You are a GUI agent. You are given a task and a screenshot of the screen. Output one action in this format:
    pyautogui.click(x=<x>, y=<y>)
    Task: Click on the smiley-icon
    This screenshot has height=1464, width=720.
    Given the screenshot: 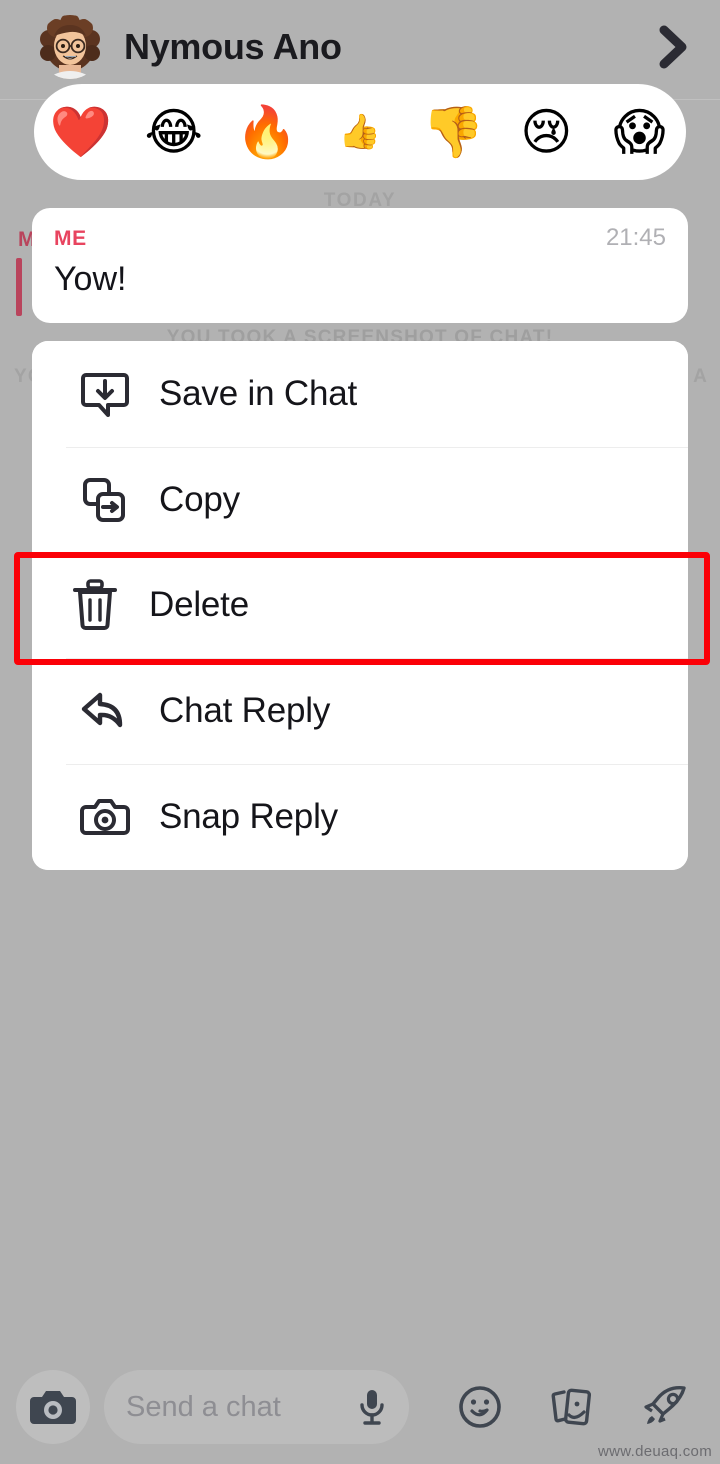 What is the action you would take?
    pyautogui.click(x=480, y=1407)
    